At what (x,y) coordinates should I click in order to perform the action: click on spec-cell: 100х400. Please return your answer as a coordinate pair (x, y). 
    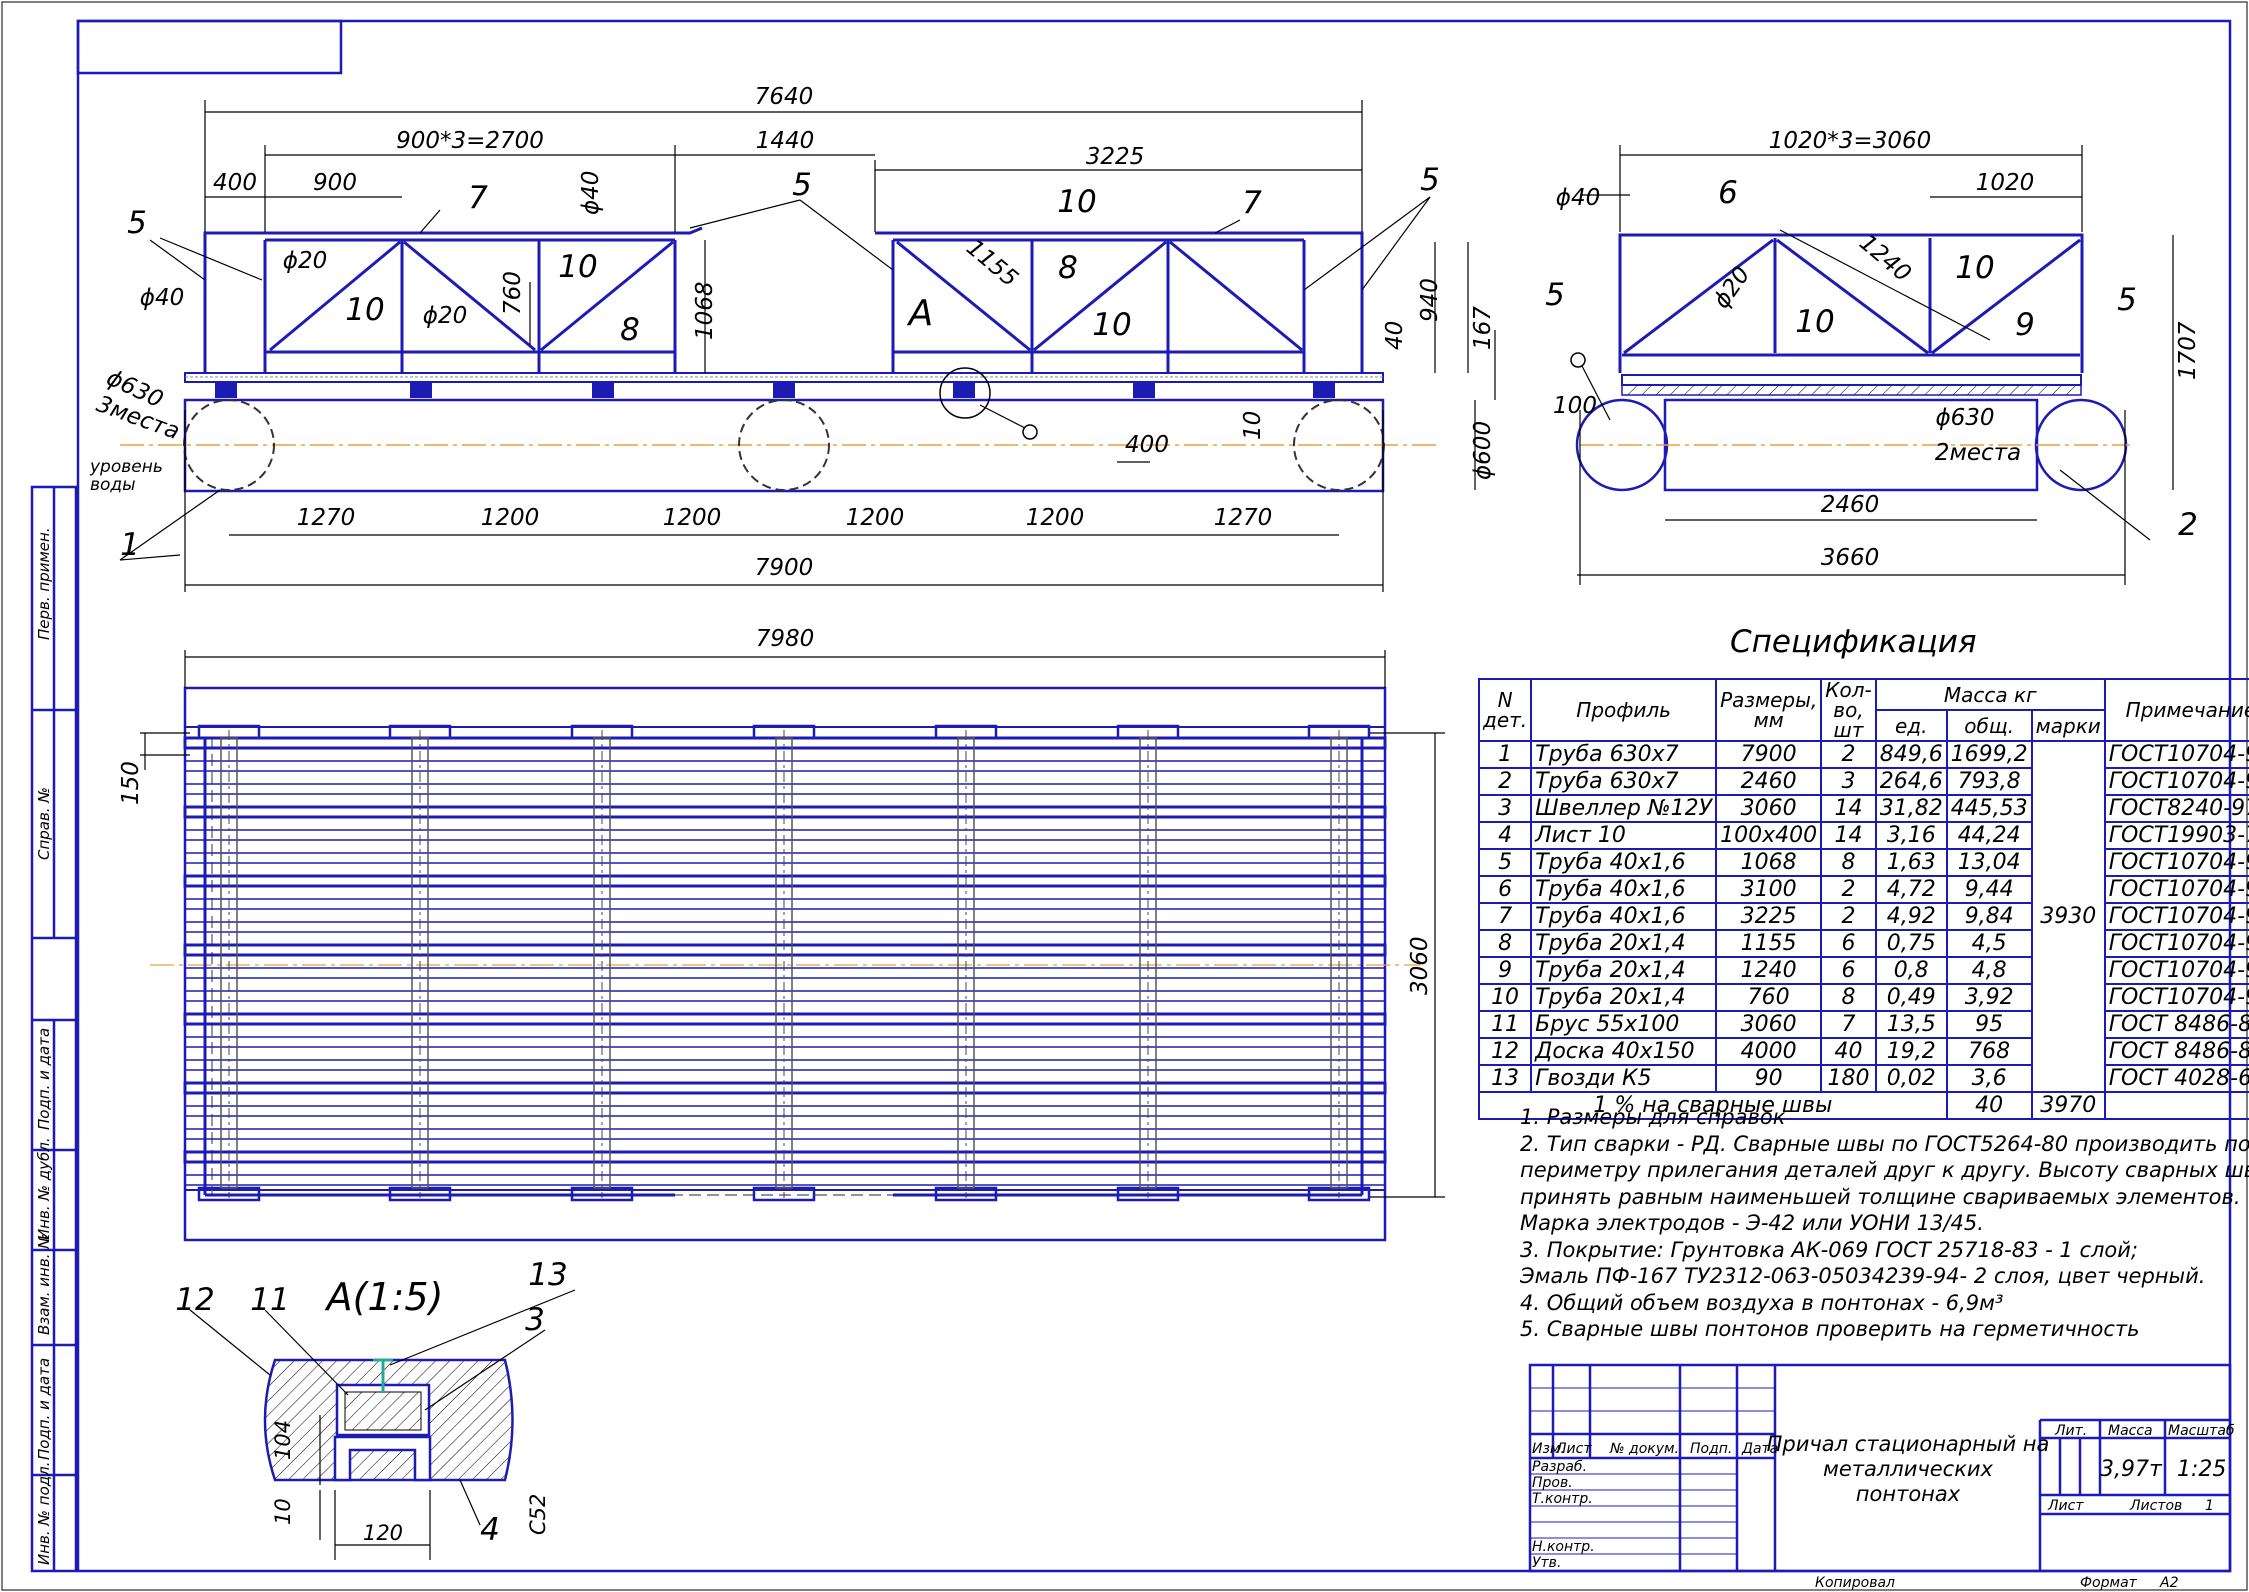
    Looking at the image, I should click on (1769, 835).